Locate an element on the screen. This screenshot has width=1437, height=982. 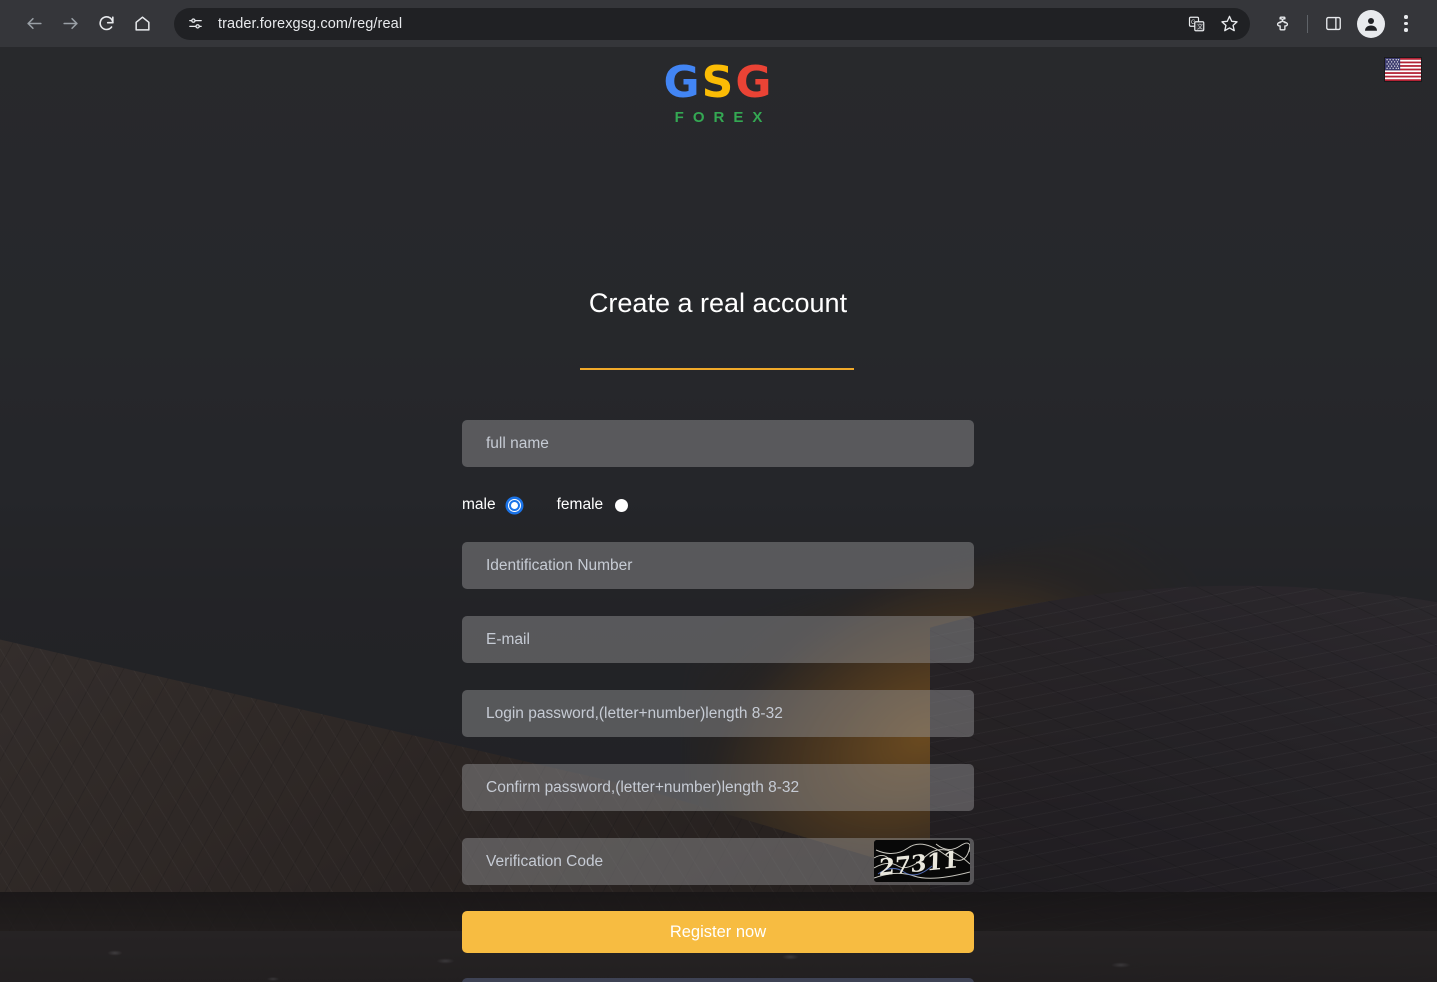
gender-female-label: female is located at coordinates (580, 504).